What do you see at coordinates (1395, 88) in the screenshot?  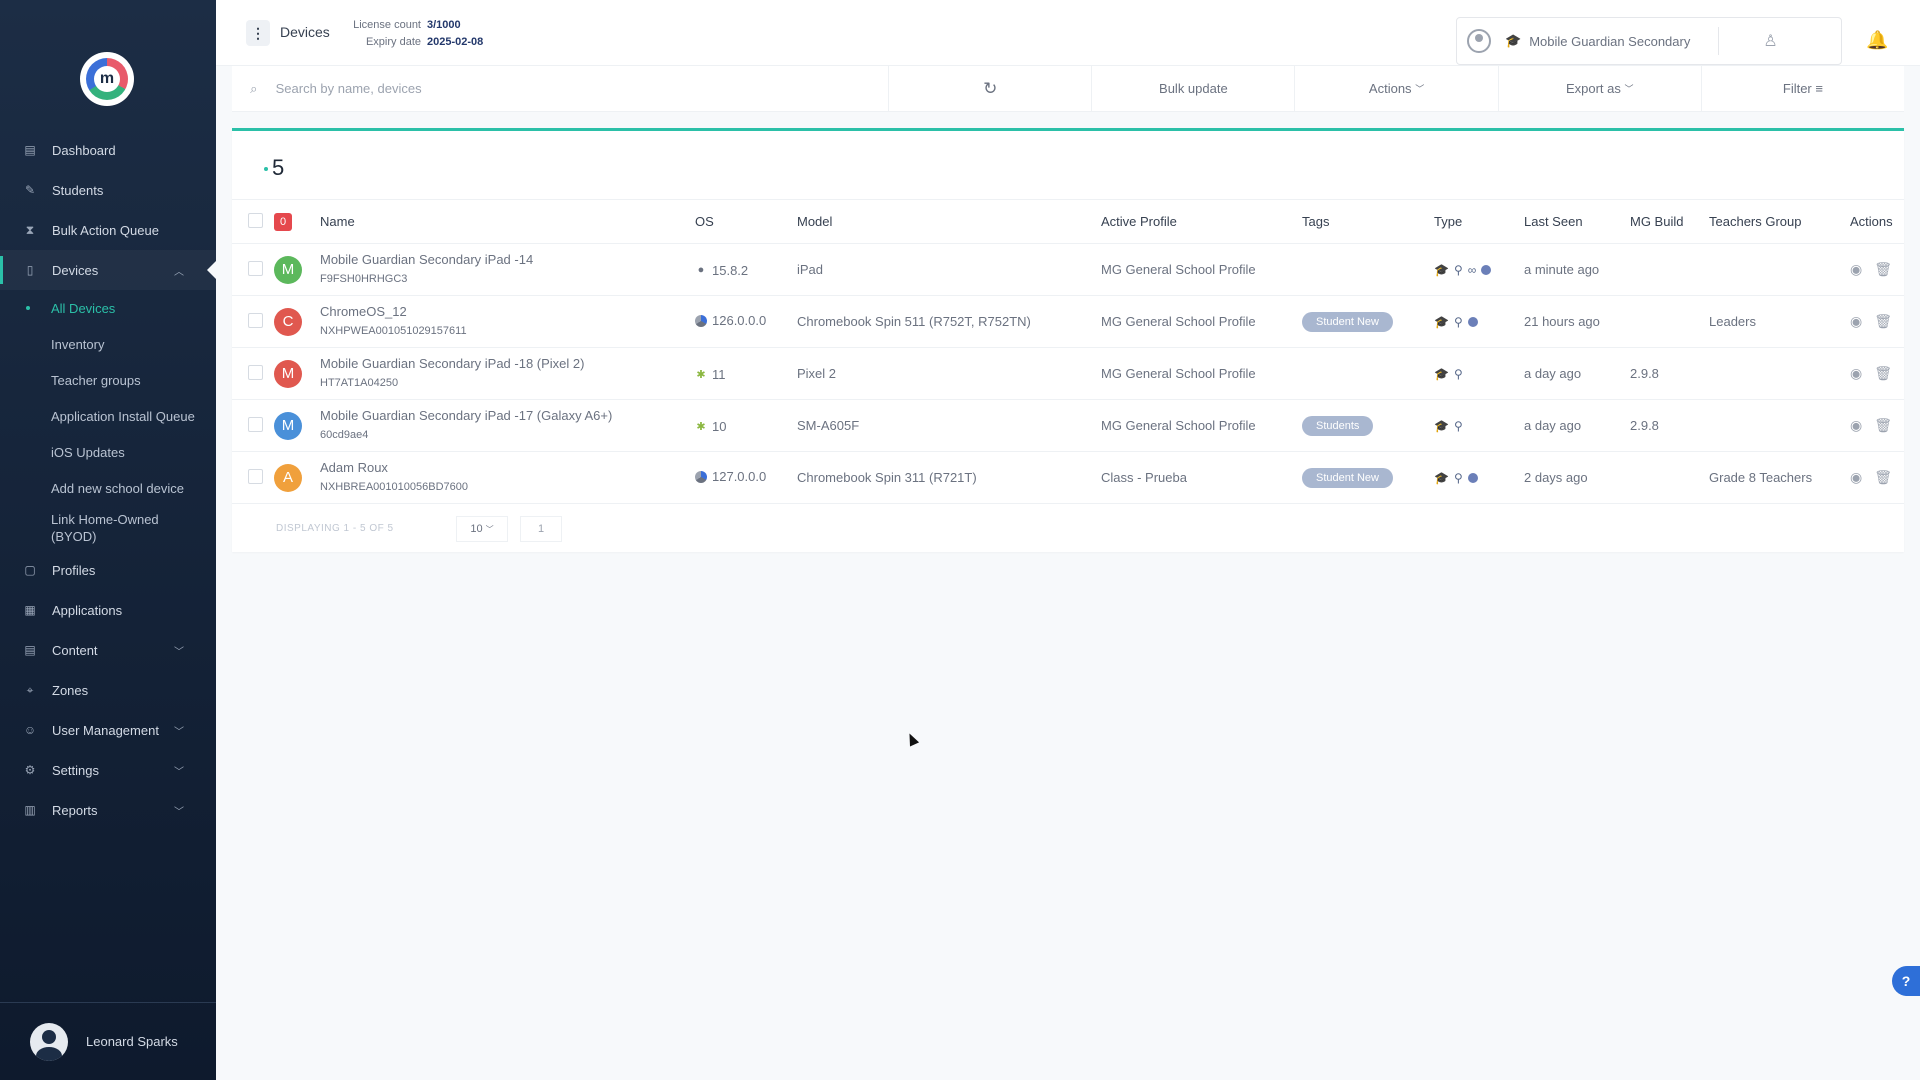 I see `actions-dropdown: Actions ﹀` at bounding box center [1395, 88].